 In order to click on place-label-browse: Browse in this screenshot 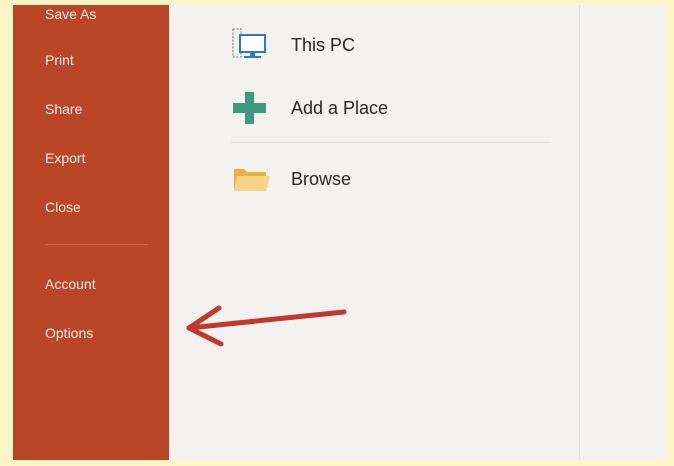, I will do `click(321, 179)`.